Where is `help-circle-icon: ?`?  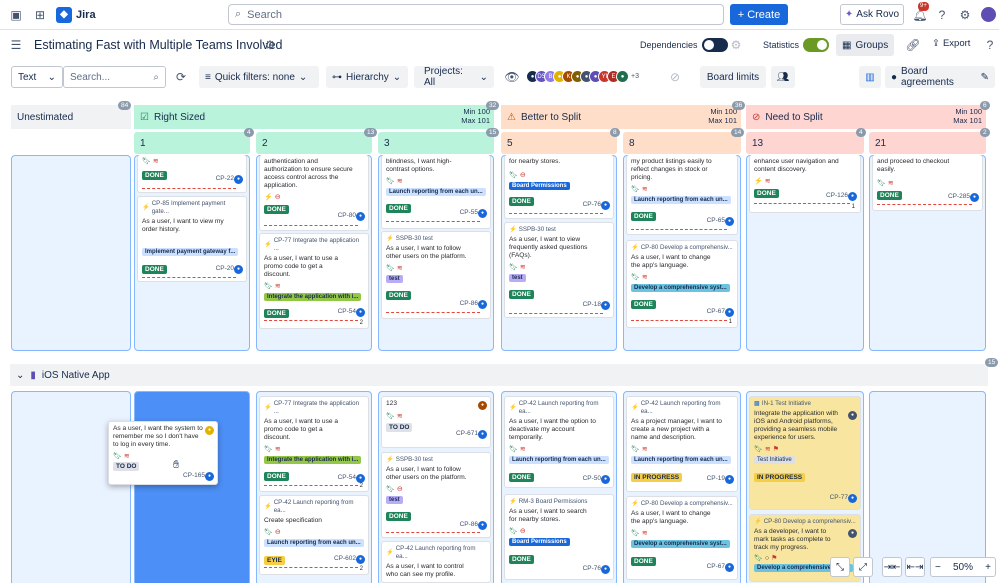
help-circle-icon: ? is located at coordinates (989, 45).